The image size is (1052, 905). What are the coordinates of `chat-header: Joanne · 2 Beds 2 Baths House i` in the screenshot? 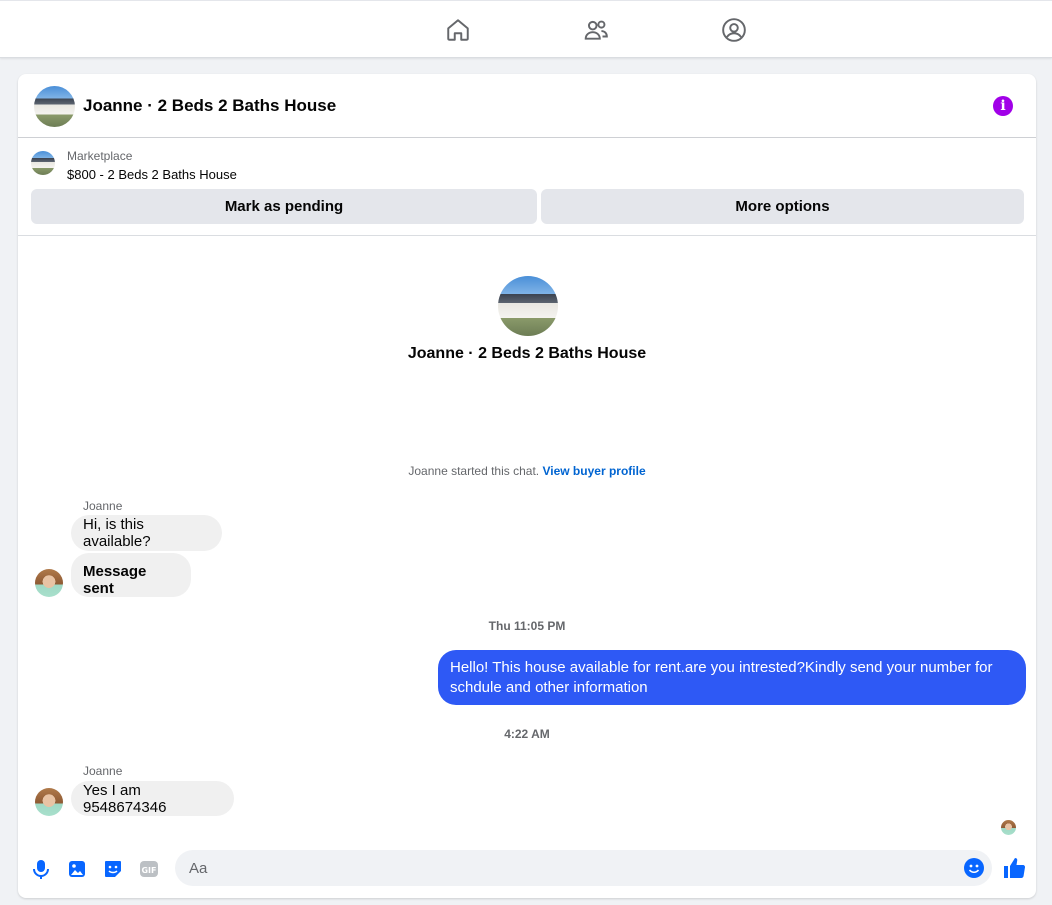 It's located at (527, 106).